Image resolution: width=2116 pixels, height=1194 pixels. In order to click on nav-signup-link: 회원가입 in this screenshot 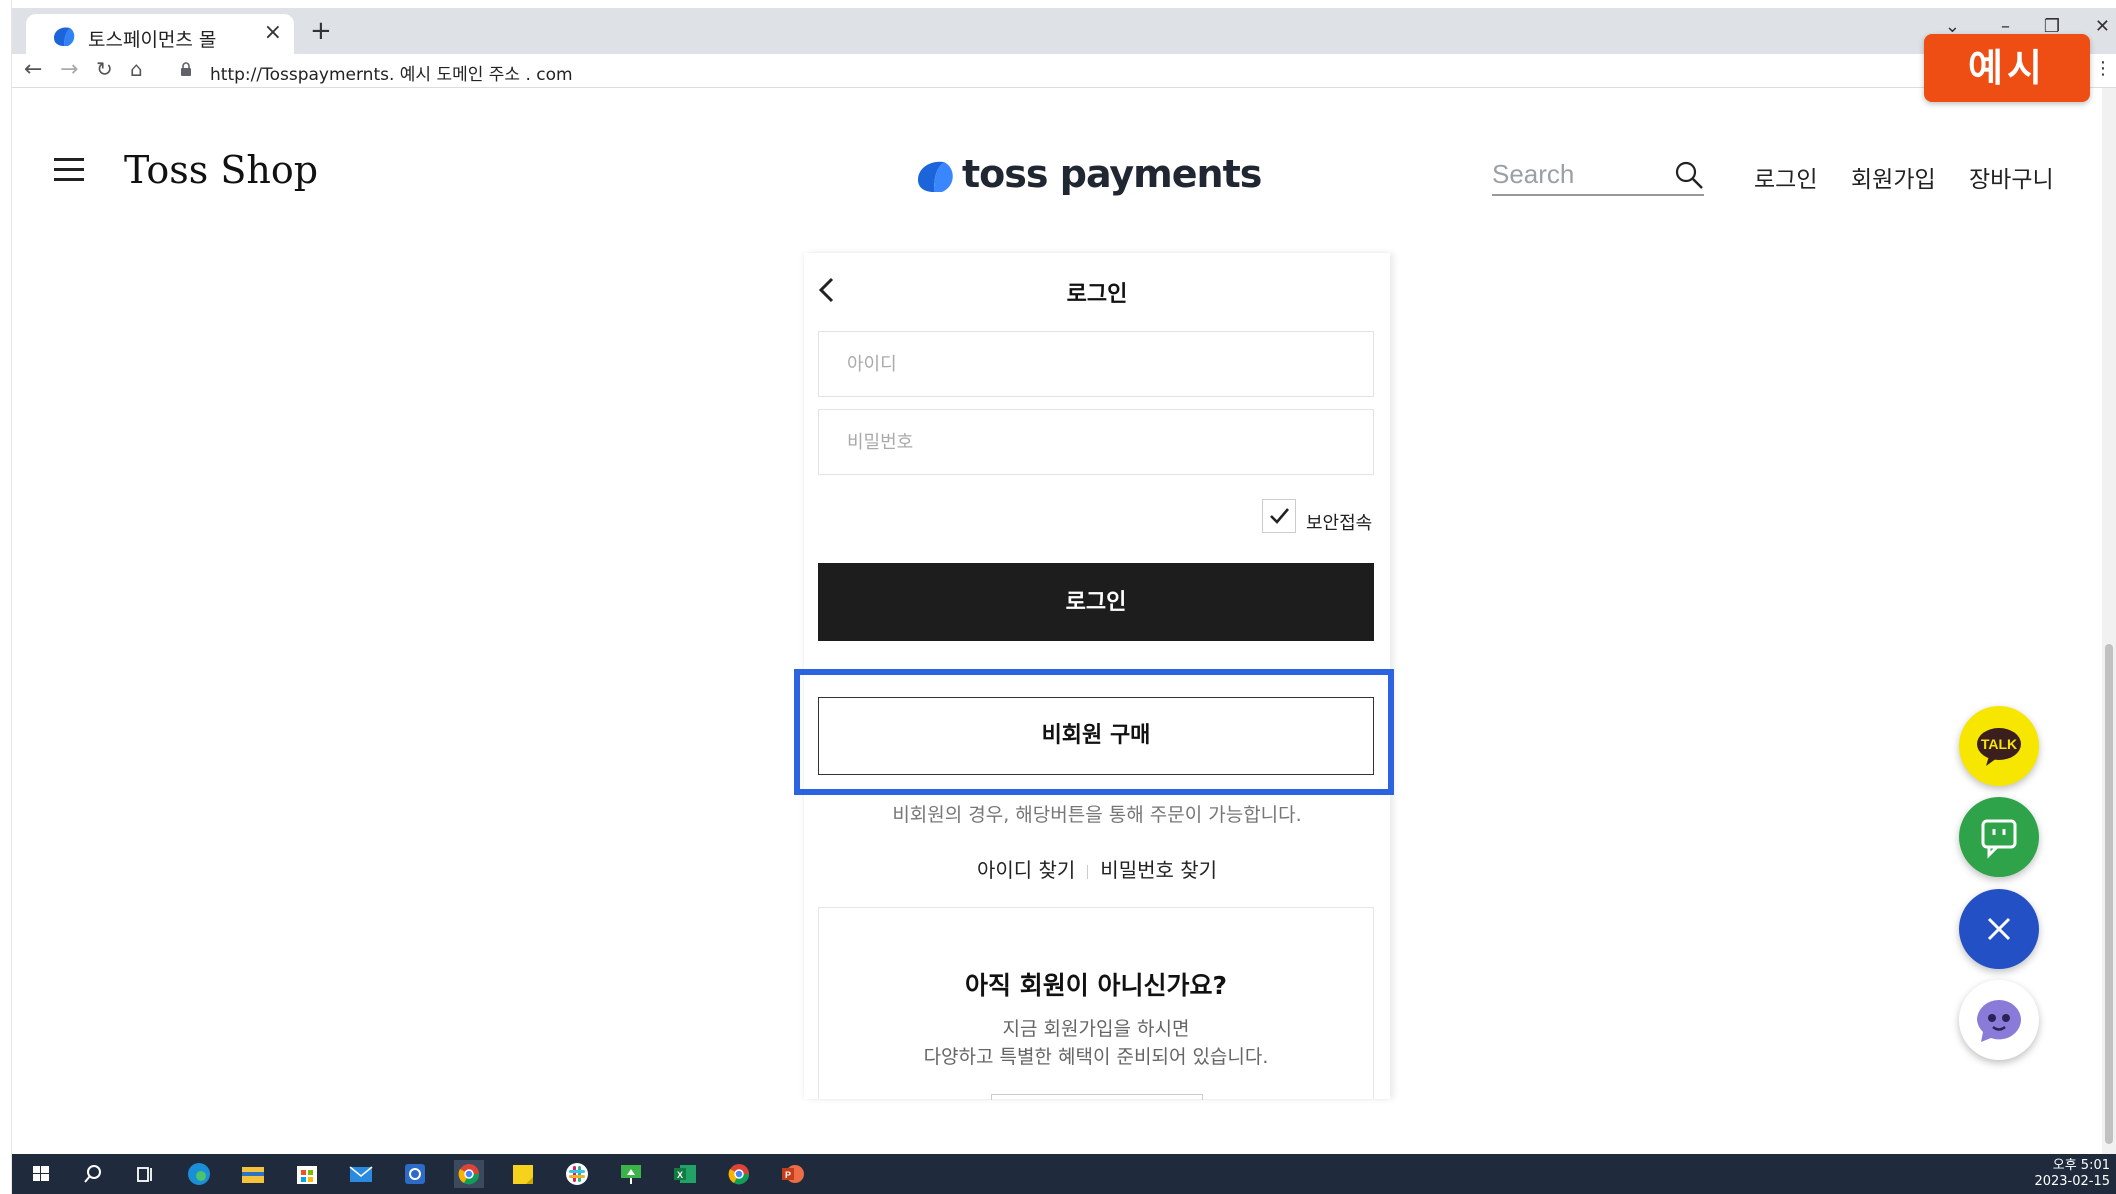, I will do `click(1893, 177)`.